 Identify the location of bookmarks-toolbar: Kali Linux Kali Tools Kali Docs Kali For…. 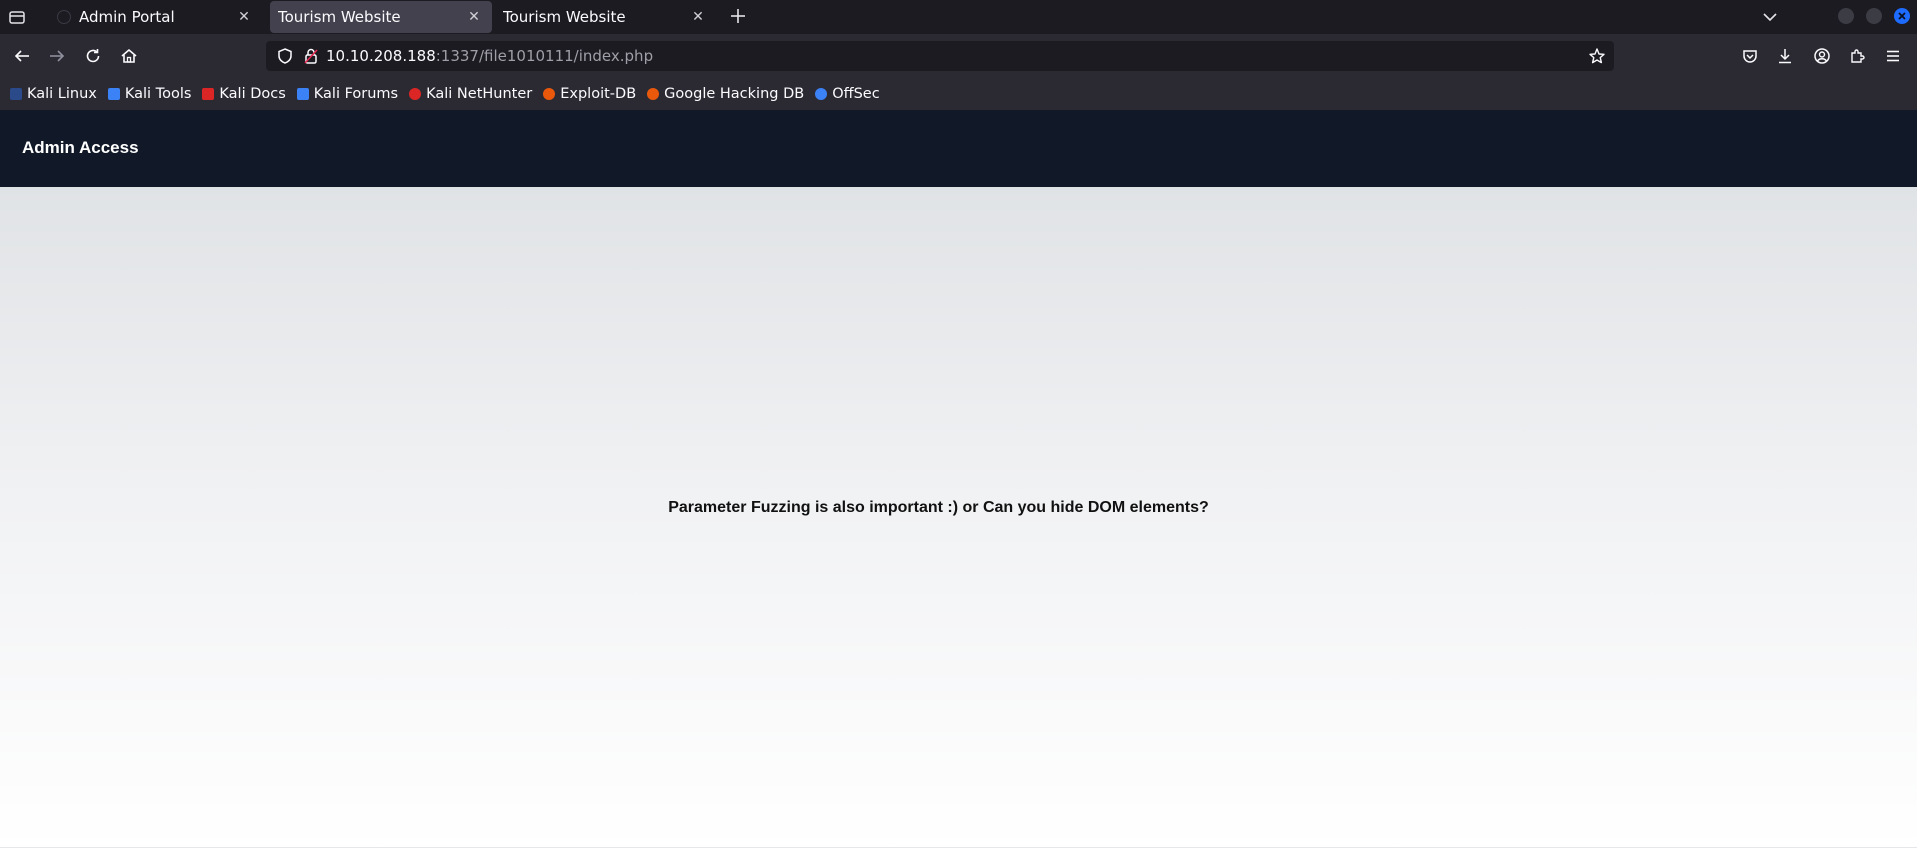
(958, 94).